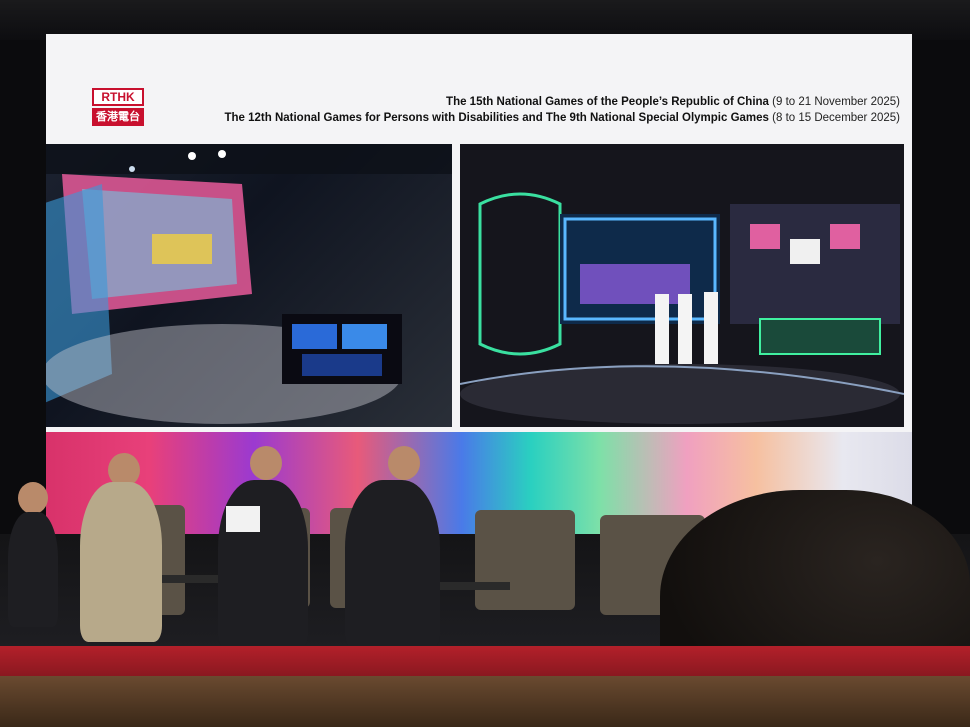  I want to click on rthk-logo-chinese: 香港電台, so click(118, 117).